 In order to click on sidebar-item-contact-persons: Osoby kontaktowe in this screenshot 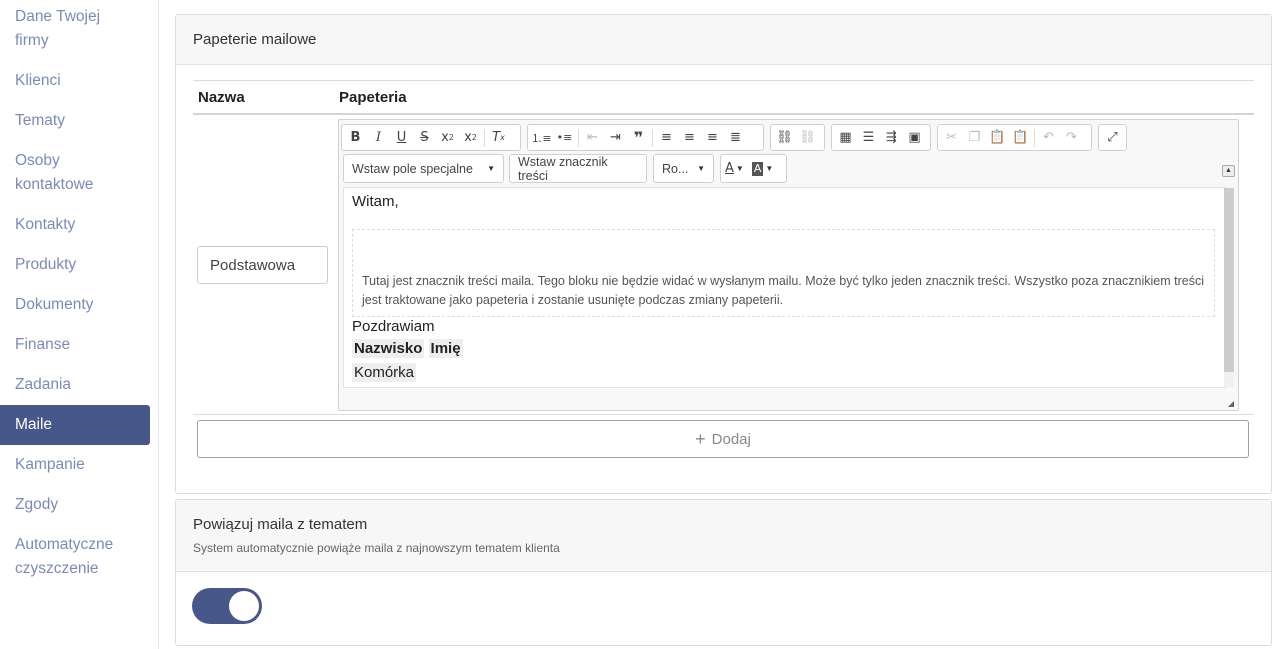, I will do `click(75, 173)`.